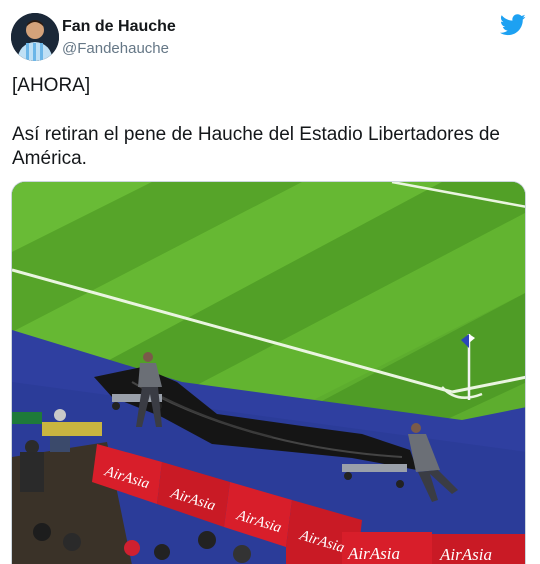 This screenshot has width=540, height=564. I want to click on tweet-text-line: [AHORA], so click(51, 85).